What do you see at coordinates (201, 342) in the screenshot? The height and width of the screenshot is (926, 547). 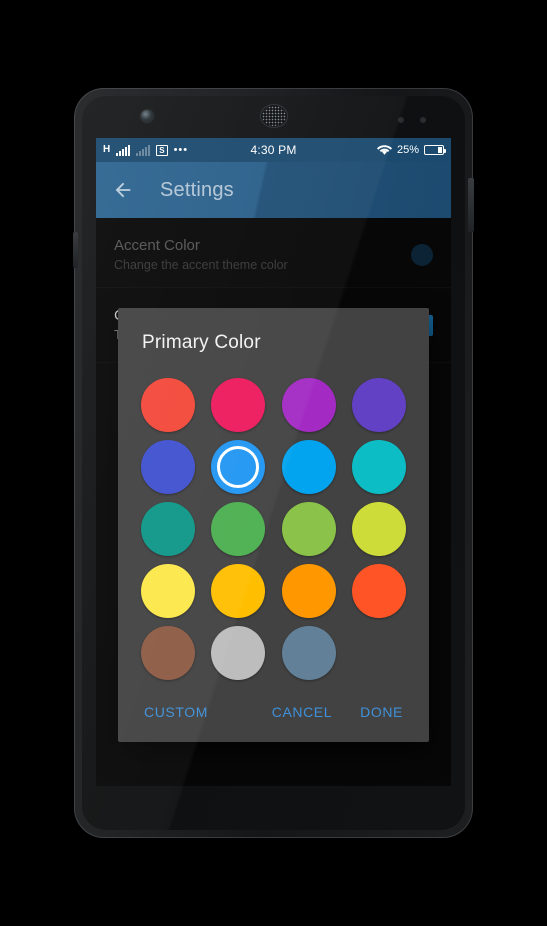 I see `dialog-title: Primary Color` at bounding box center [201, 342].